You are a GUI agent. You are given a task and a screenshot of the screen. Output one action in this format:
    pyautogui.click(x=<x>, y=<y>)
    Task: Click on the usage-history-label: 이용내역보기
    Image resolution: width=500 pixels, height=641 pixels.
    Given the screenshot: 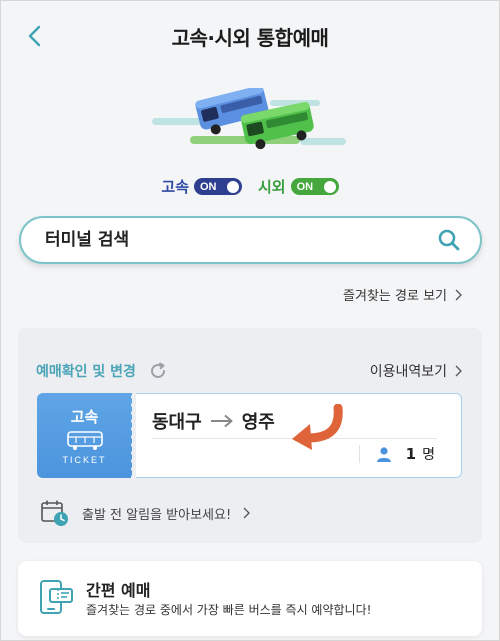 What is the action you would take?
    pyautogui.click(x=408, y=372)
    